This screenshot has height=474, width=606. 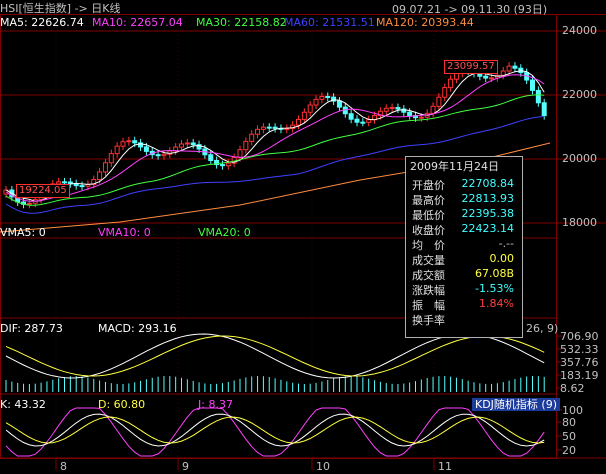 What do you see at coordinates (124, 232) in the screenshot?
I see `vma10-legend: VMA10: 0` at bounding box center [124, 232].